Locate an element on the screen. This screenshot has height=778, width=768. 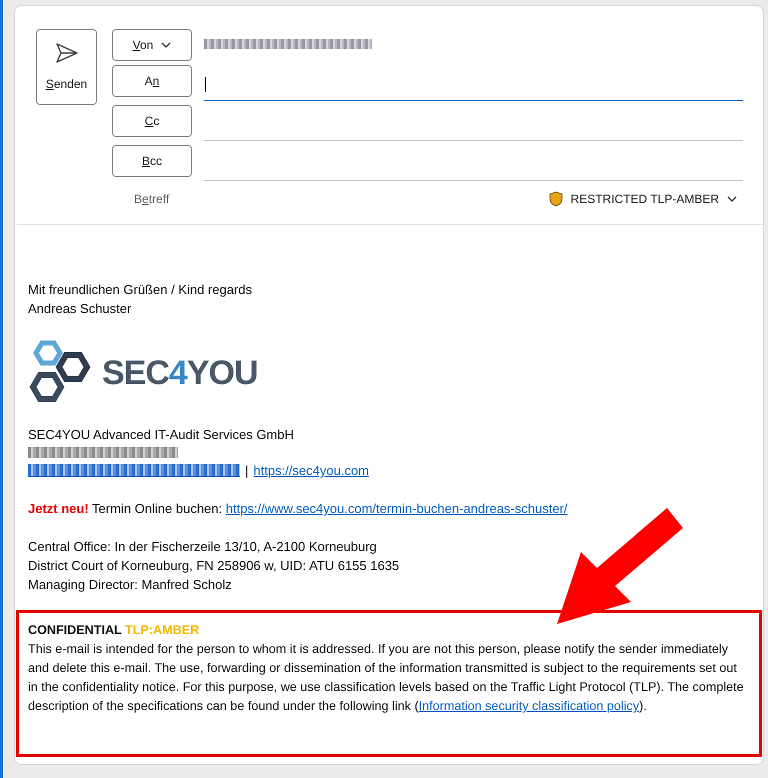
address-line: District Court of Korneuburg, FN 258906 w, UID: ATU 6155 1635 is located at coordinates (214, 566).